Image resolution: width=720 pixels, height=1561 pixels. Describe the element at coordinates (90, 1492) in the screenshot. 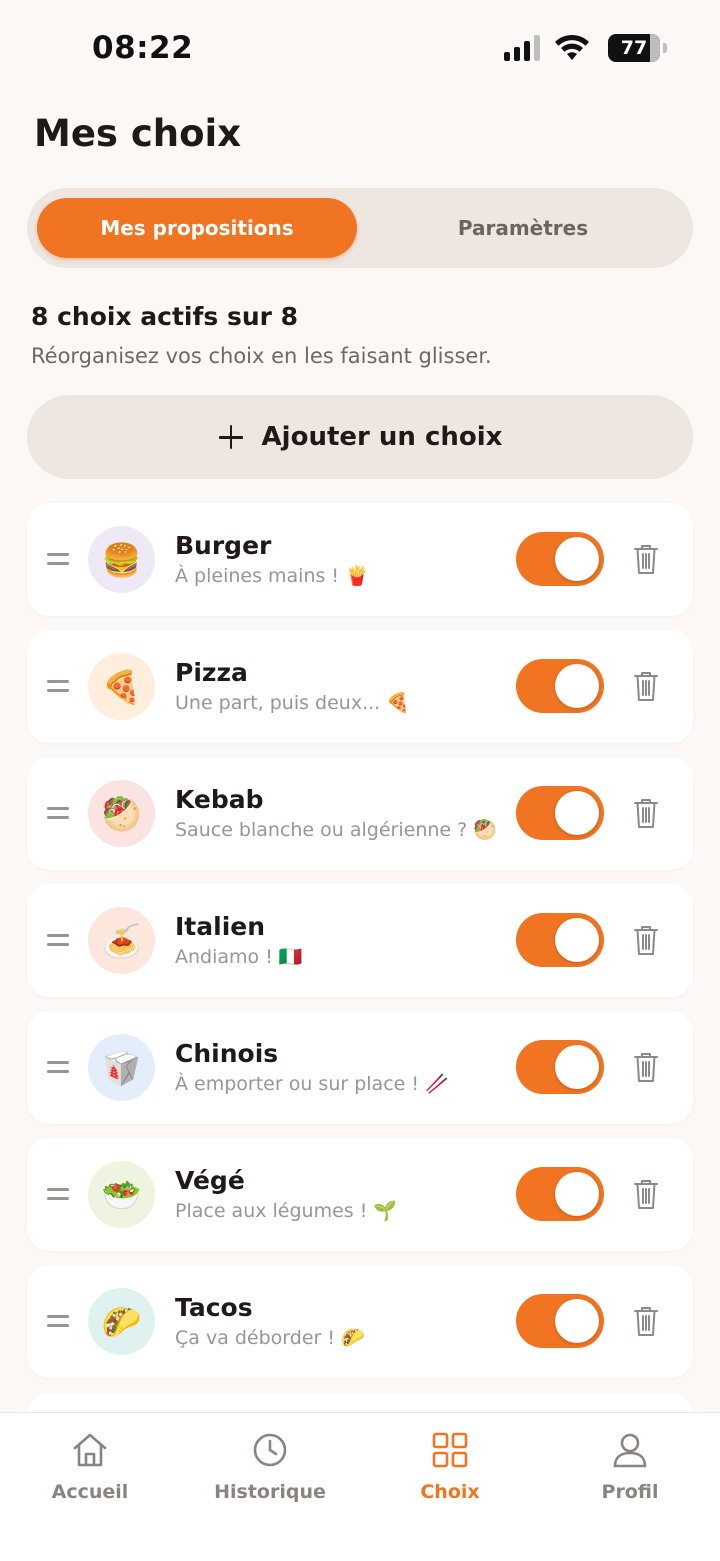

I see `nav-label: Accueil` at that location.